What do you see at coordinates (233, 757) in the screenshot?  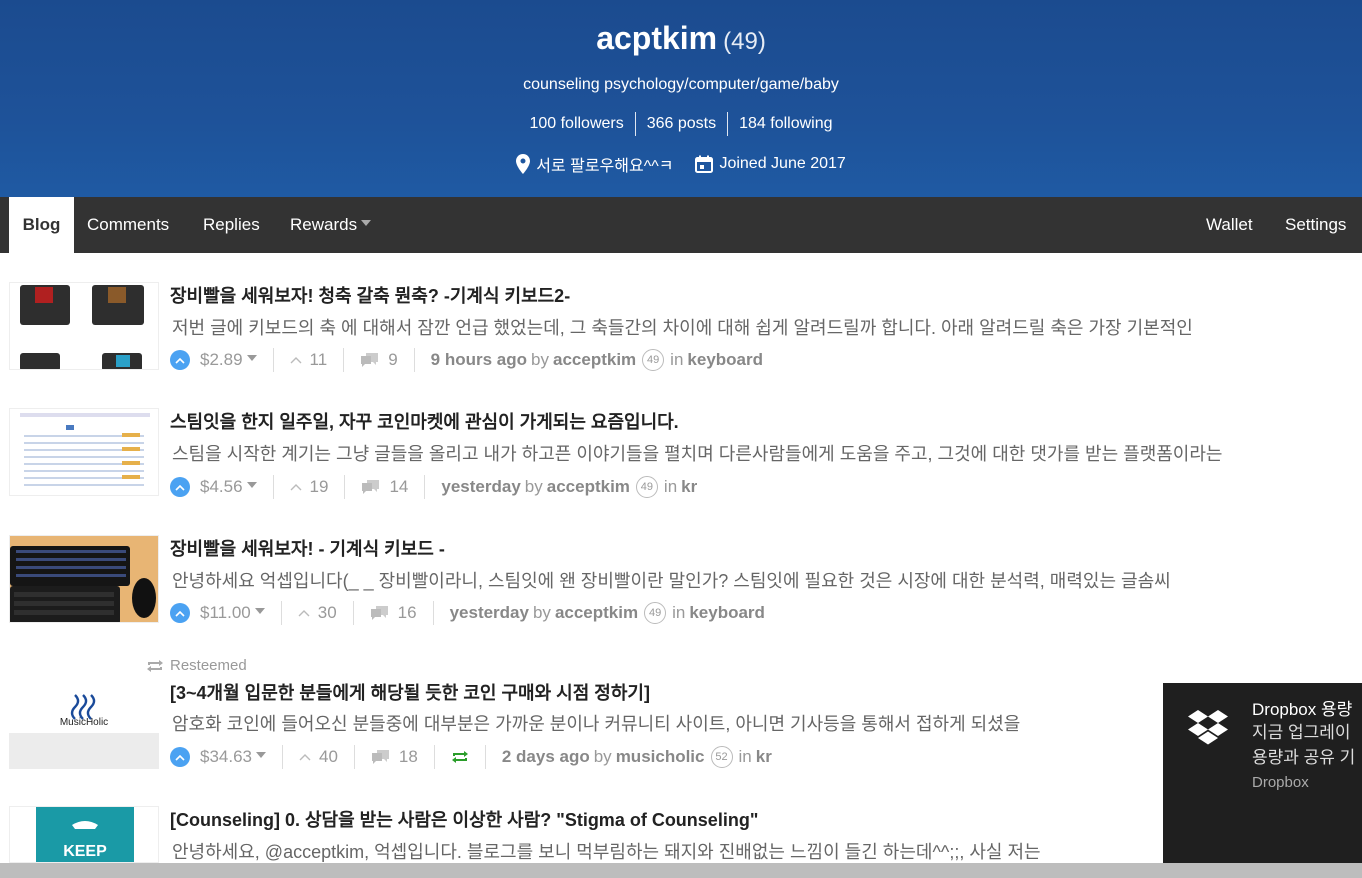 I see `payout-dropdown: $34.63` at bounding box center [233, 757].